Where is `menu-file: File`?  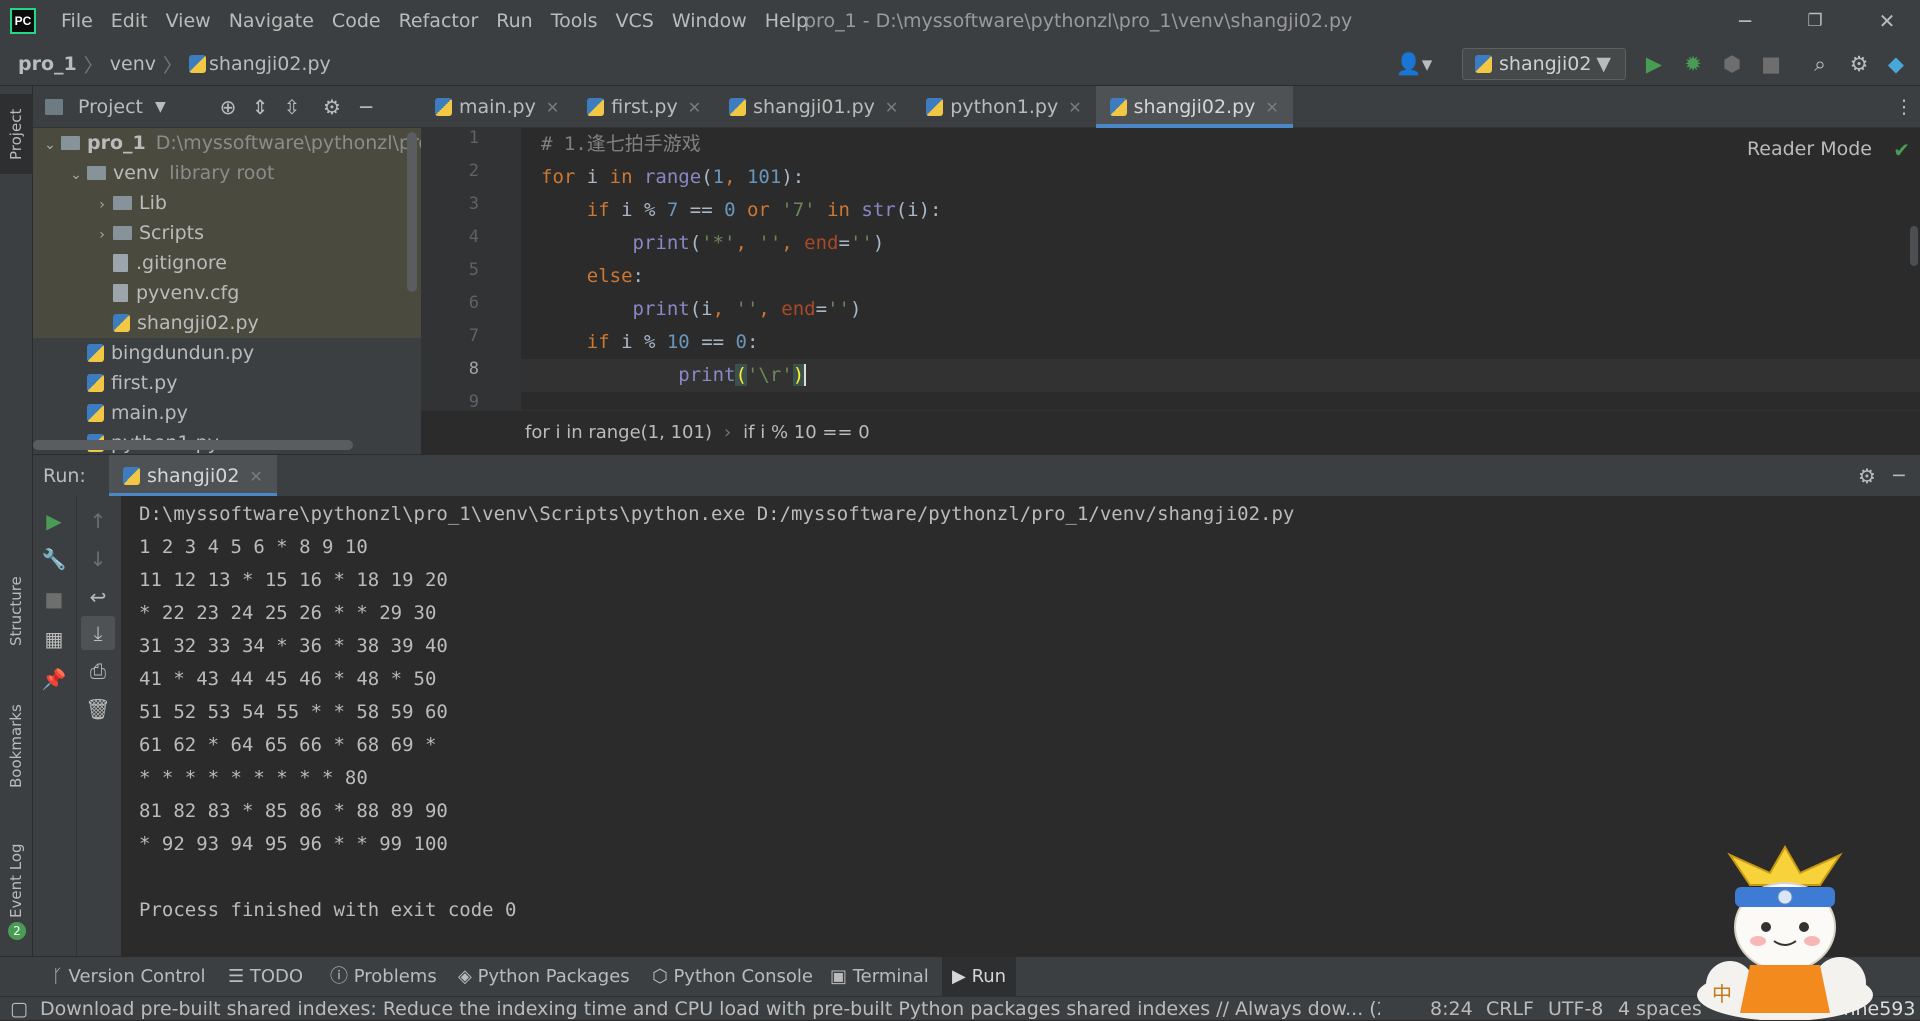
menu-file: File is located at coordinates (77, 21).